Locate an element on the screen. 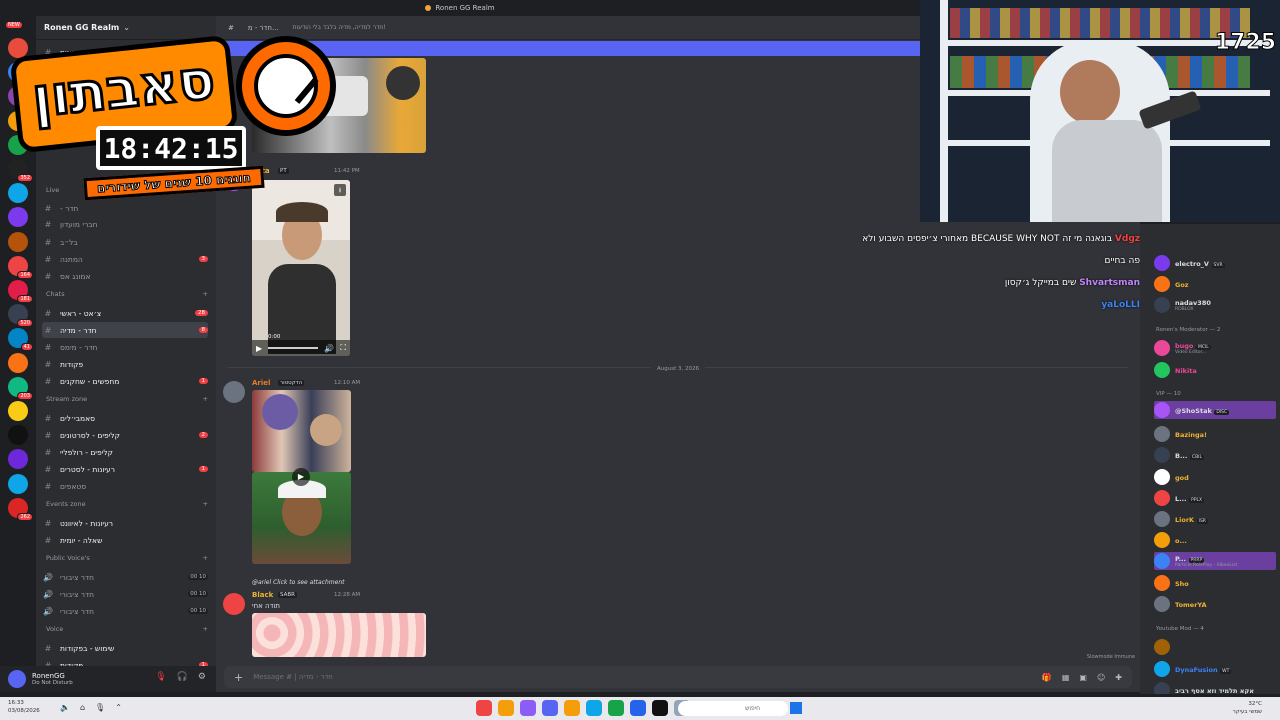 Image resolution: width=1280 pixels, height=720 pixels. channel-item: # מחפשים - שחקנים 1 is located at coordinates (125, 381).